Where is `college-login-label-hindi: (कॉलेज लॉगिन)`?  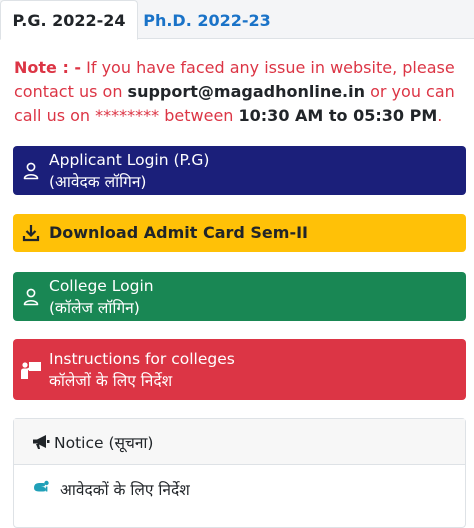
college-login-label-hindi: (कॉलेज लॉगिन) is located at coordinates (94, 307).